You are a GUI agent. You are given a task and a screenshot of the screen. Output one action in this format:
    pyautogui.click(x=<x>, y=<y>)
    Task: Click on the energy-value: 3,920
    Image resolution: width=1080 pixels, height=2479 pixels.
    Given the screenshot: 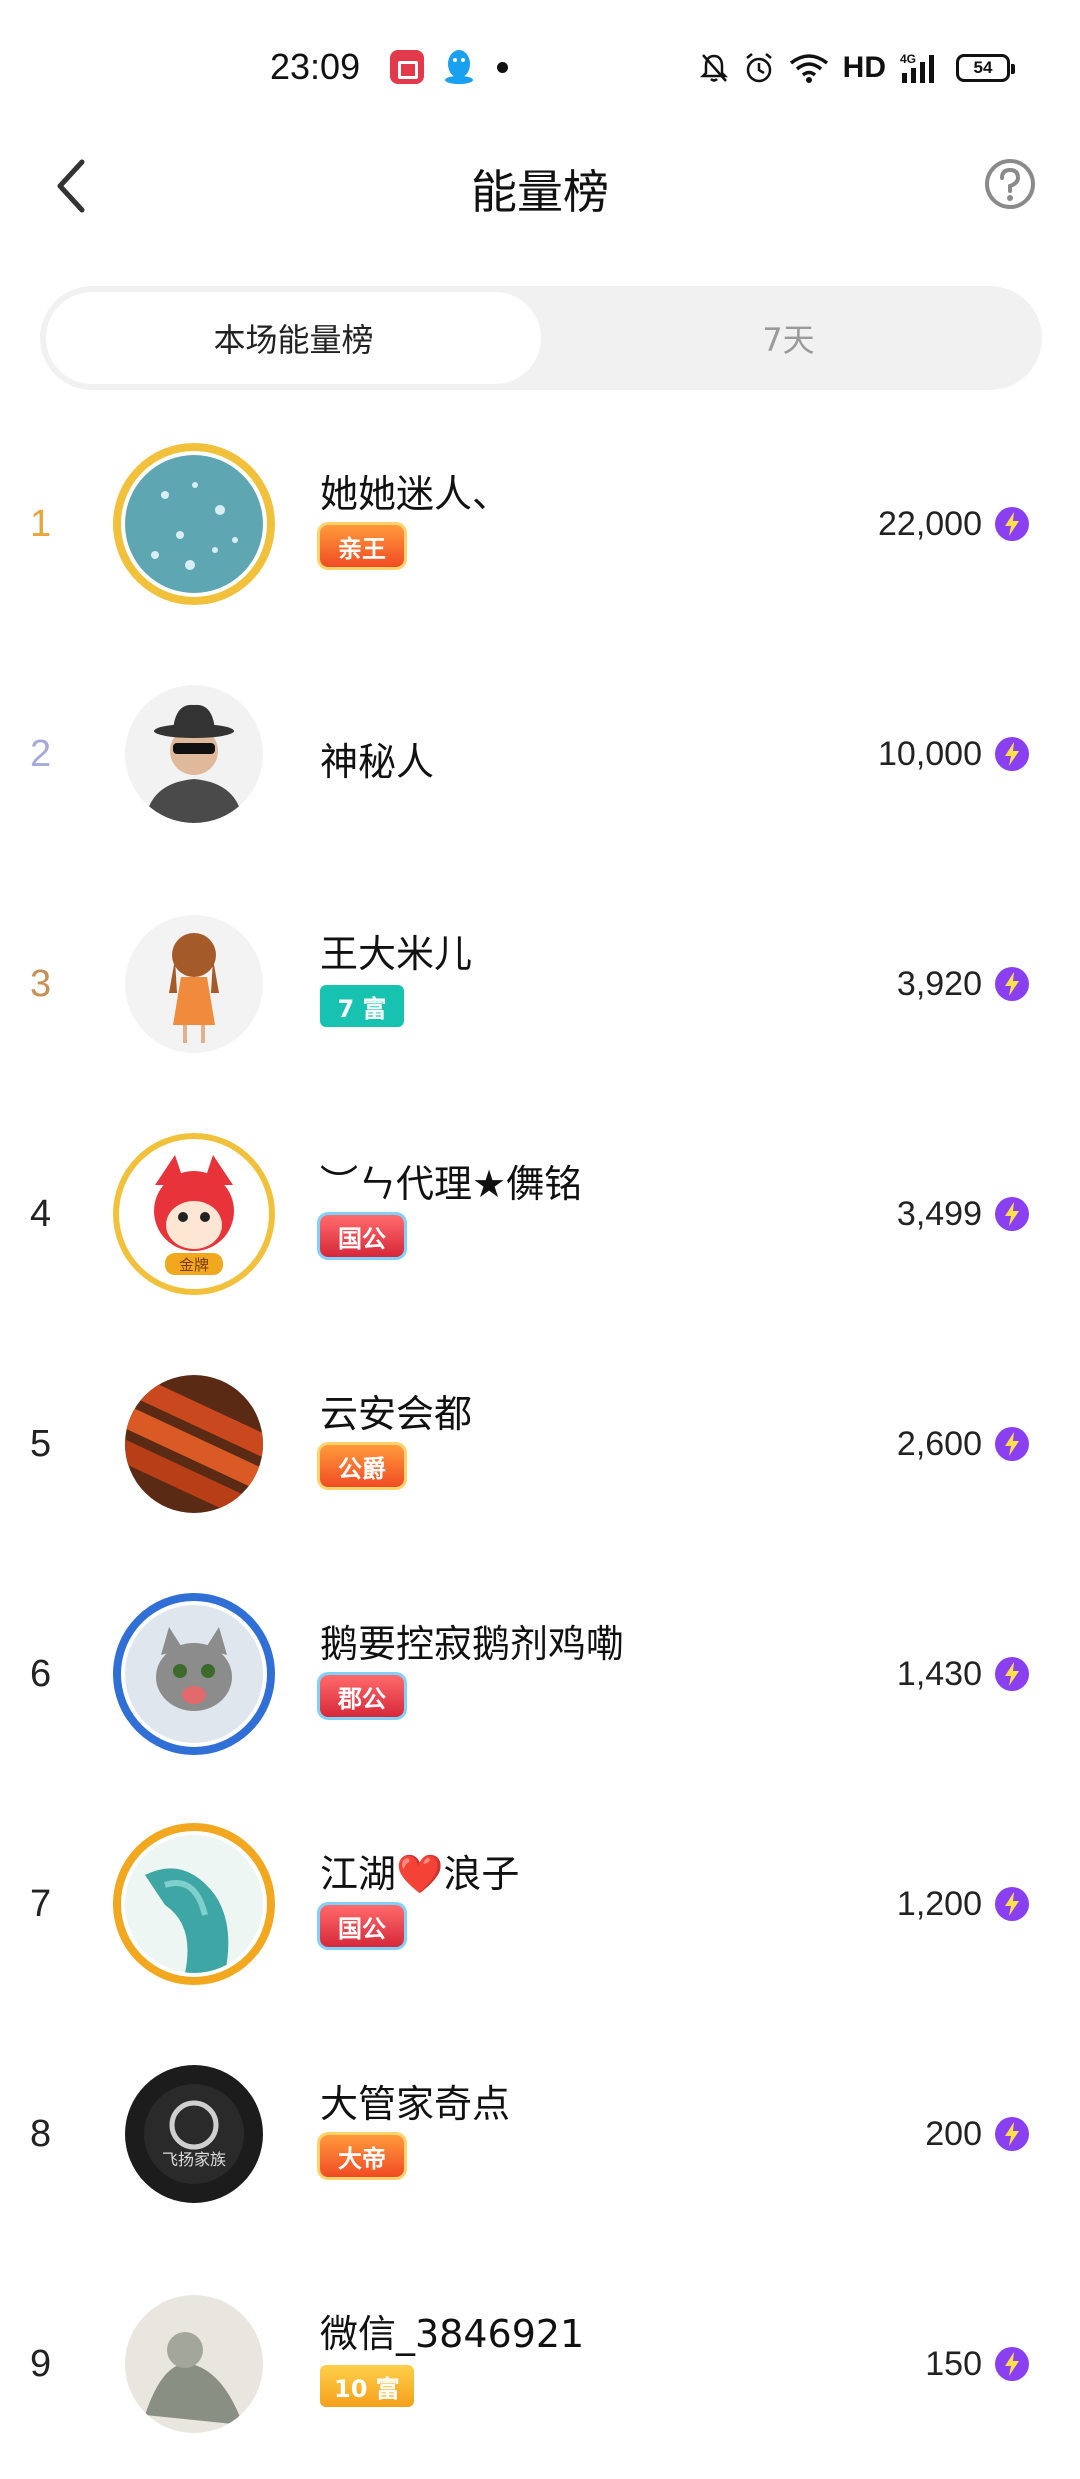 What is the action you would take?
    pyautogui.click(x=939, y=983)
    